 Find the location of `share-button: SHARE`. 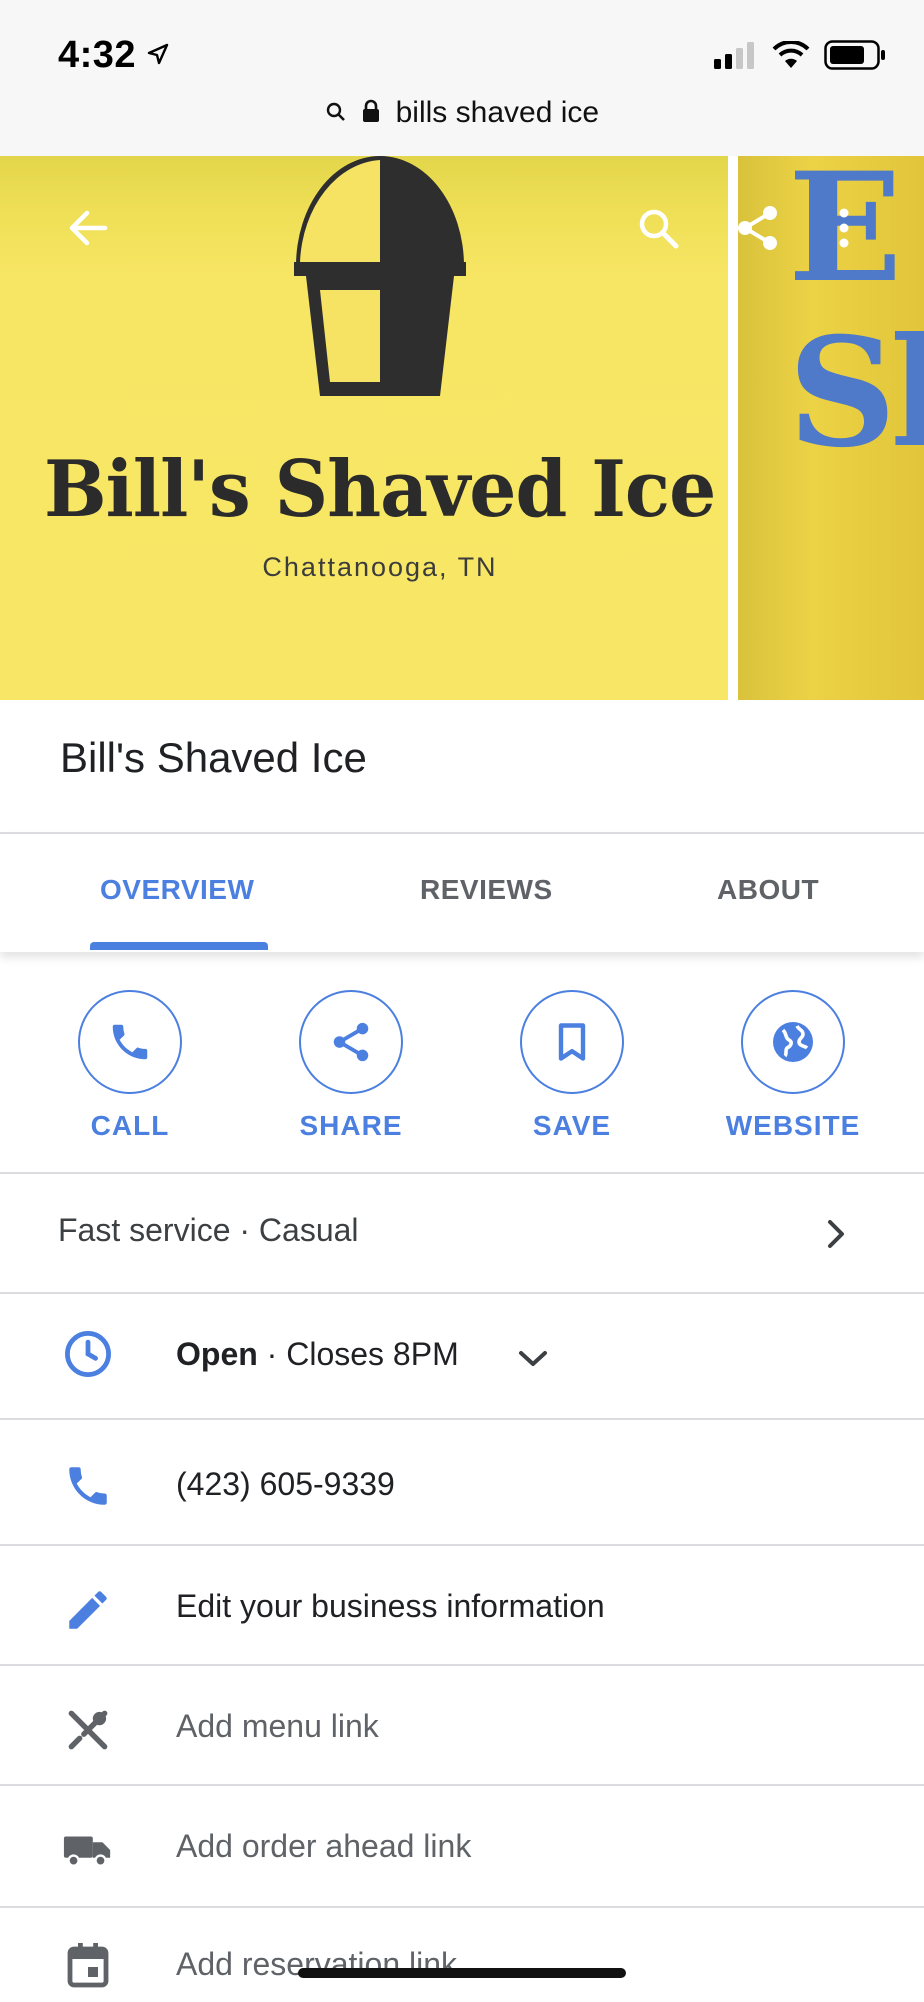

share-button: SHARE is located at coordinates (351, 1066).